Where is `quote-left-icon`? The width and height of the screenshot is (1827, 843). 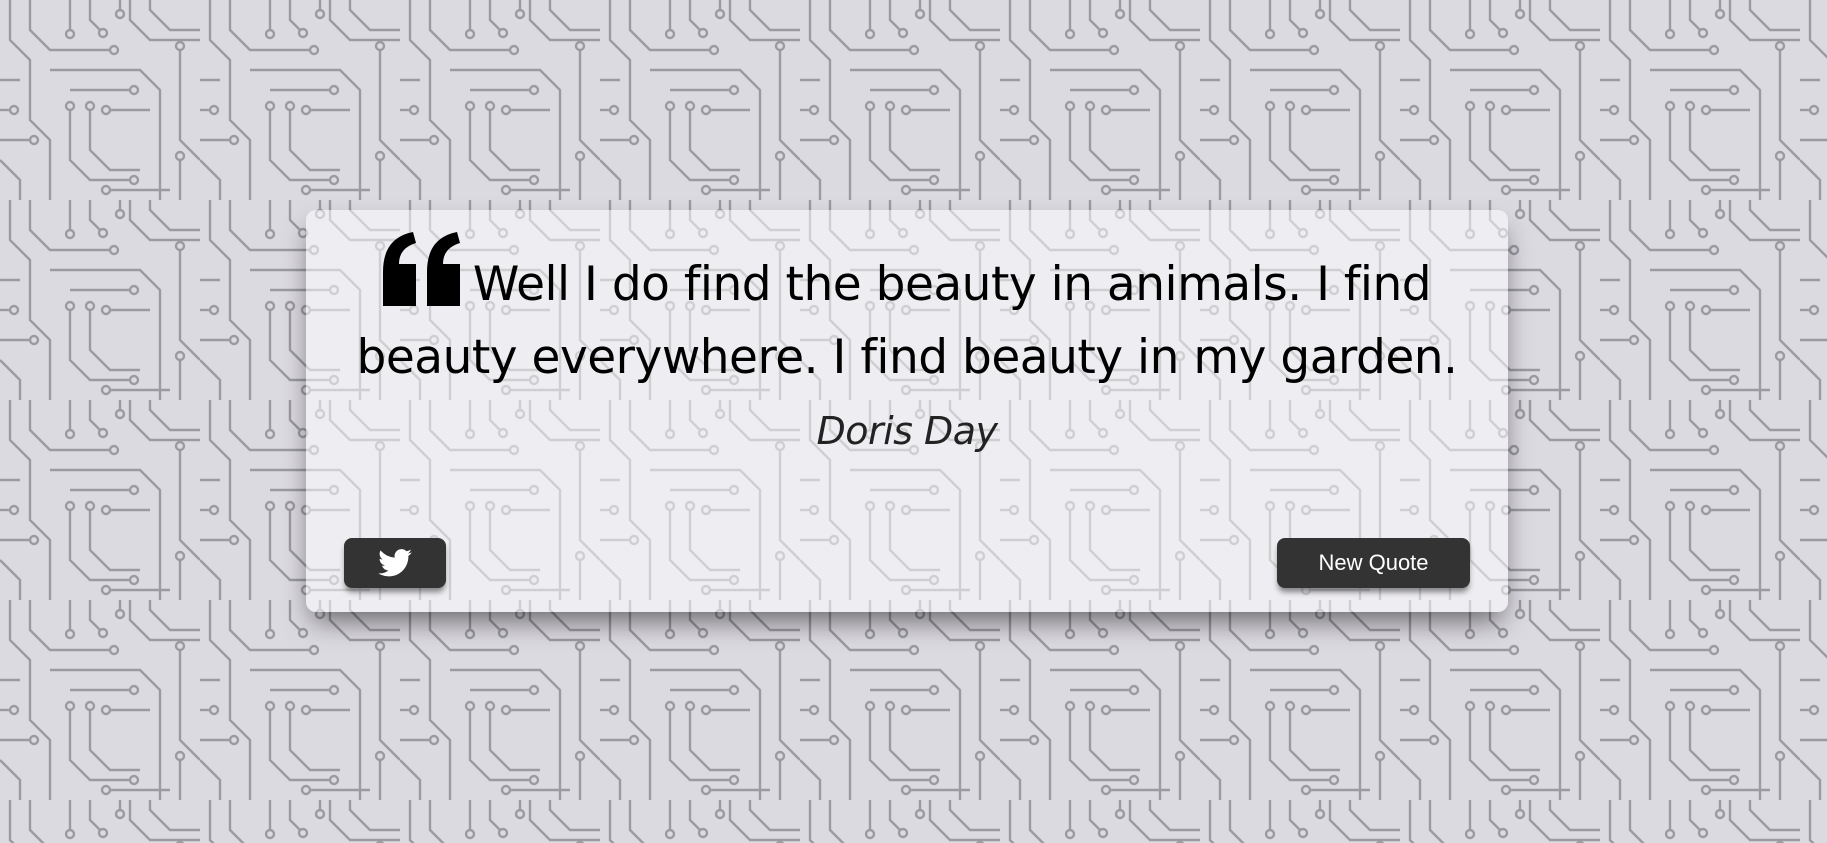
quote-left-icon is located at coordinates (422, 278).